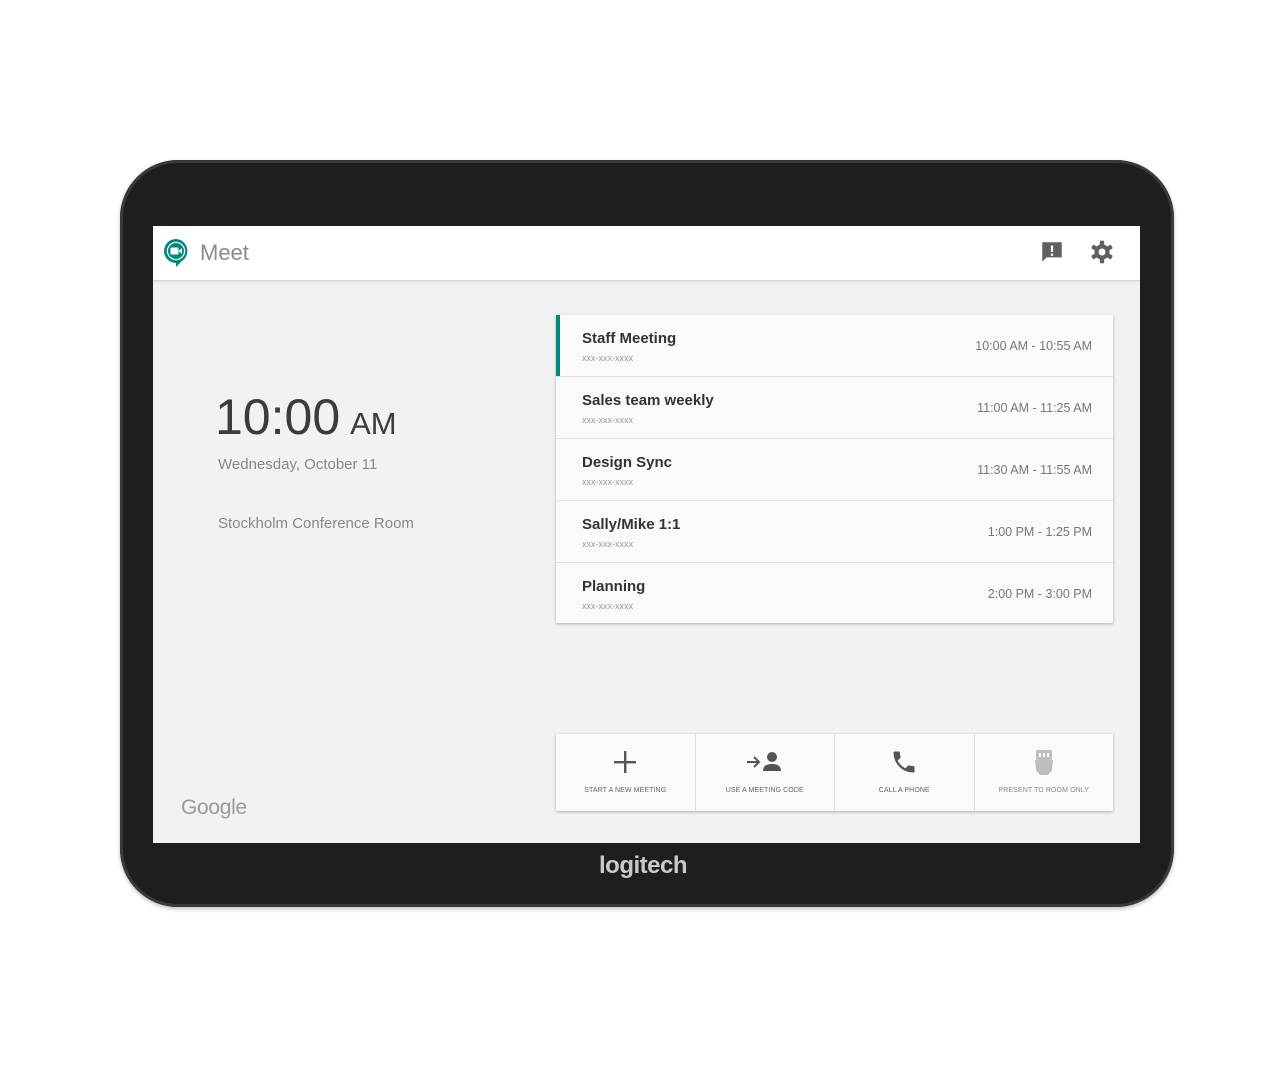 The height and width of the screenshot is (1066, 1280). I want to click on device-brand-logo: logitech, so click(643, 865).